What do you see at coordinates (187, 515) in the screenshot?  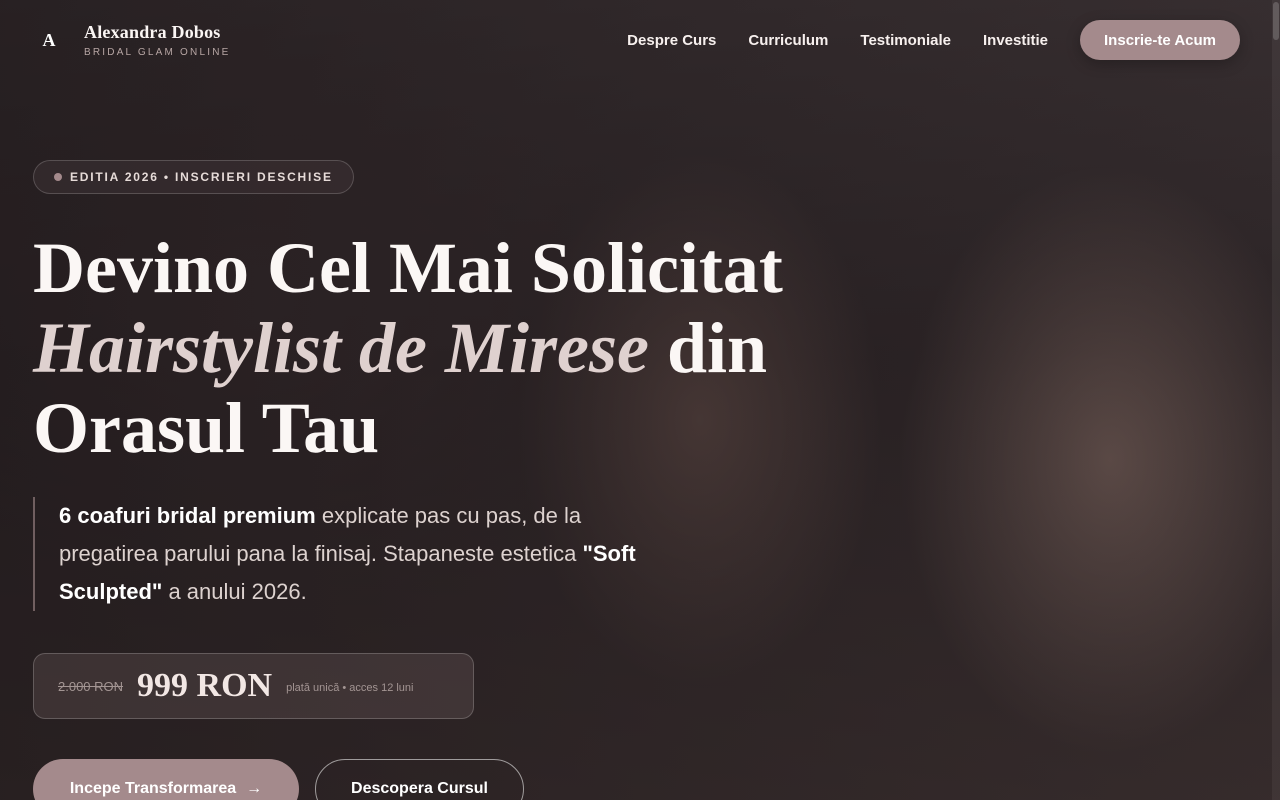 I see `lead-bold-courses: 6 coafuri bridal premium` at bounding box center [187, 515].